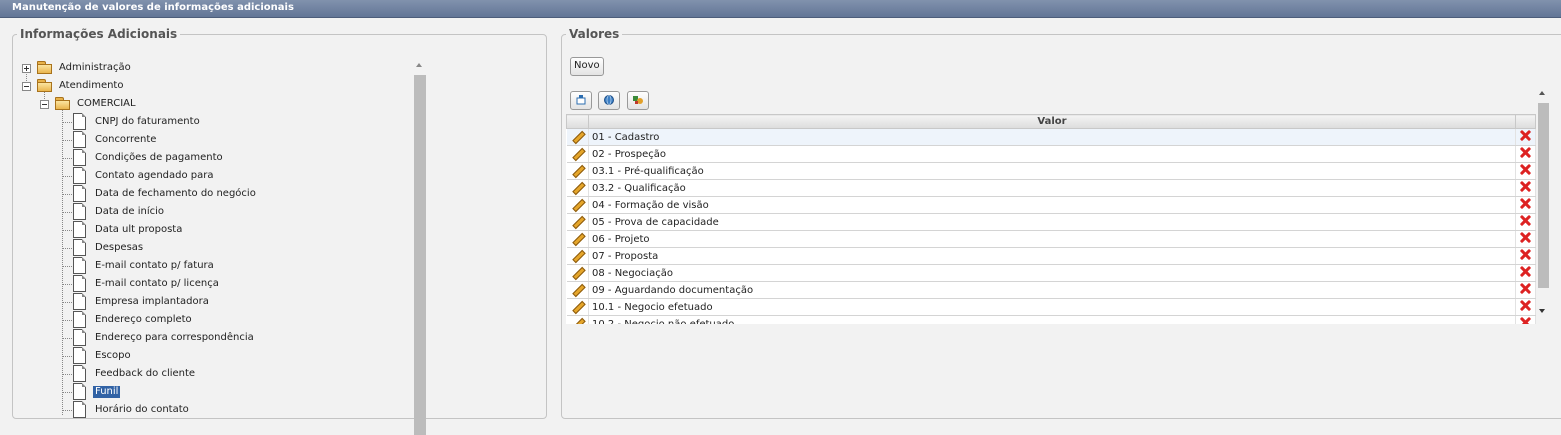 Image resolution: width=1561 pixels, height=435 pixels. Describe the element at coordinates (1051, 256) in the screenshot. I see `table-row: 07 - Proposta` at that location.